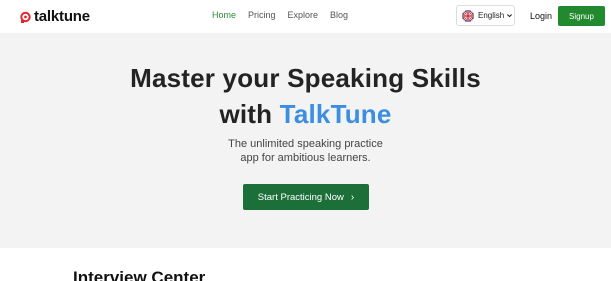  What do you see at coordinates (510, 16) in the screenshot?
I see `chevron-down-icon` at bounding box center [510, 16].